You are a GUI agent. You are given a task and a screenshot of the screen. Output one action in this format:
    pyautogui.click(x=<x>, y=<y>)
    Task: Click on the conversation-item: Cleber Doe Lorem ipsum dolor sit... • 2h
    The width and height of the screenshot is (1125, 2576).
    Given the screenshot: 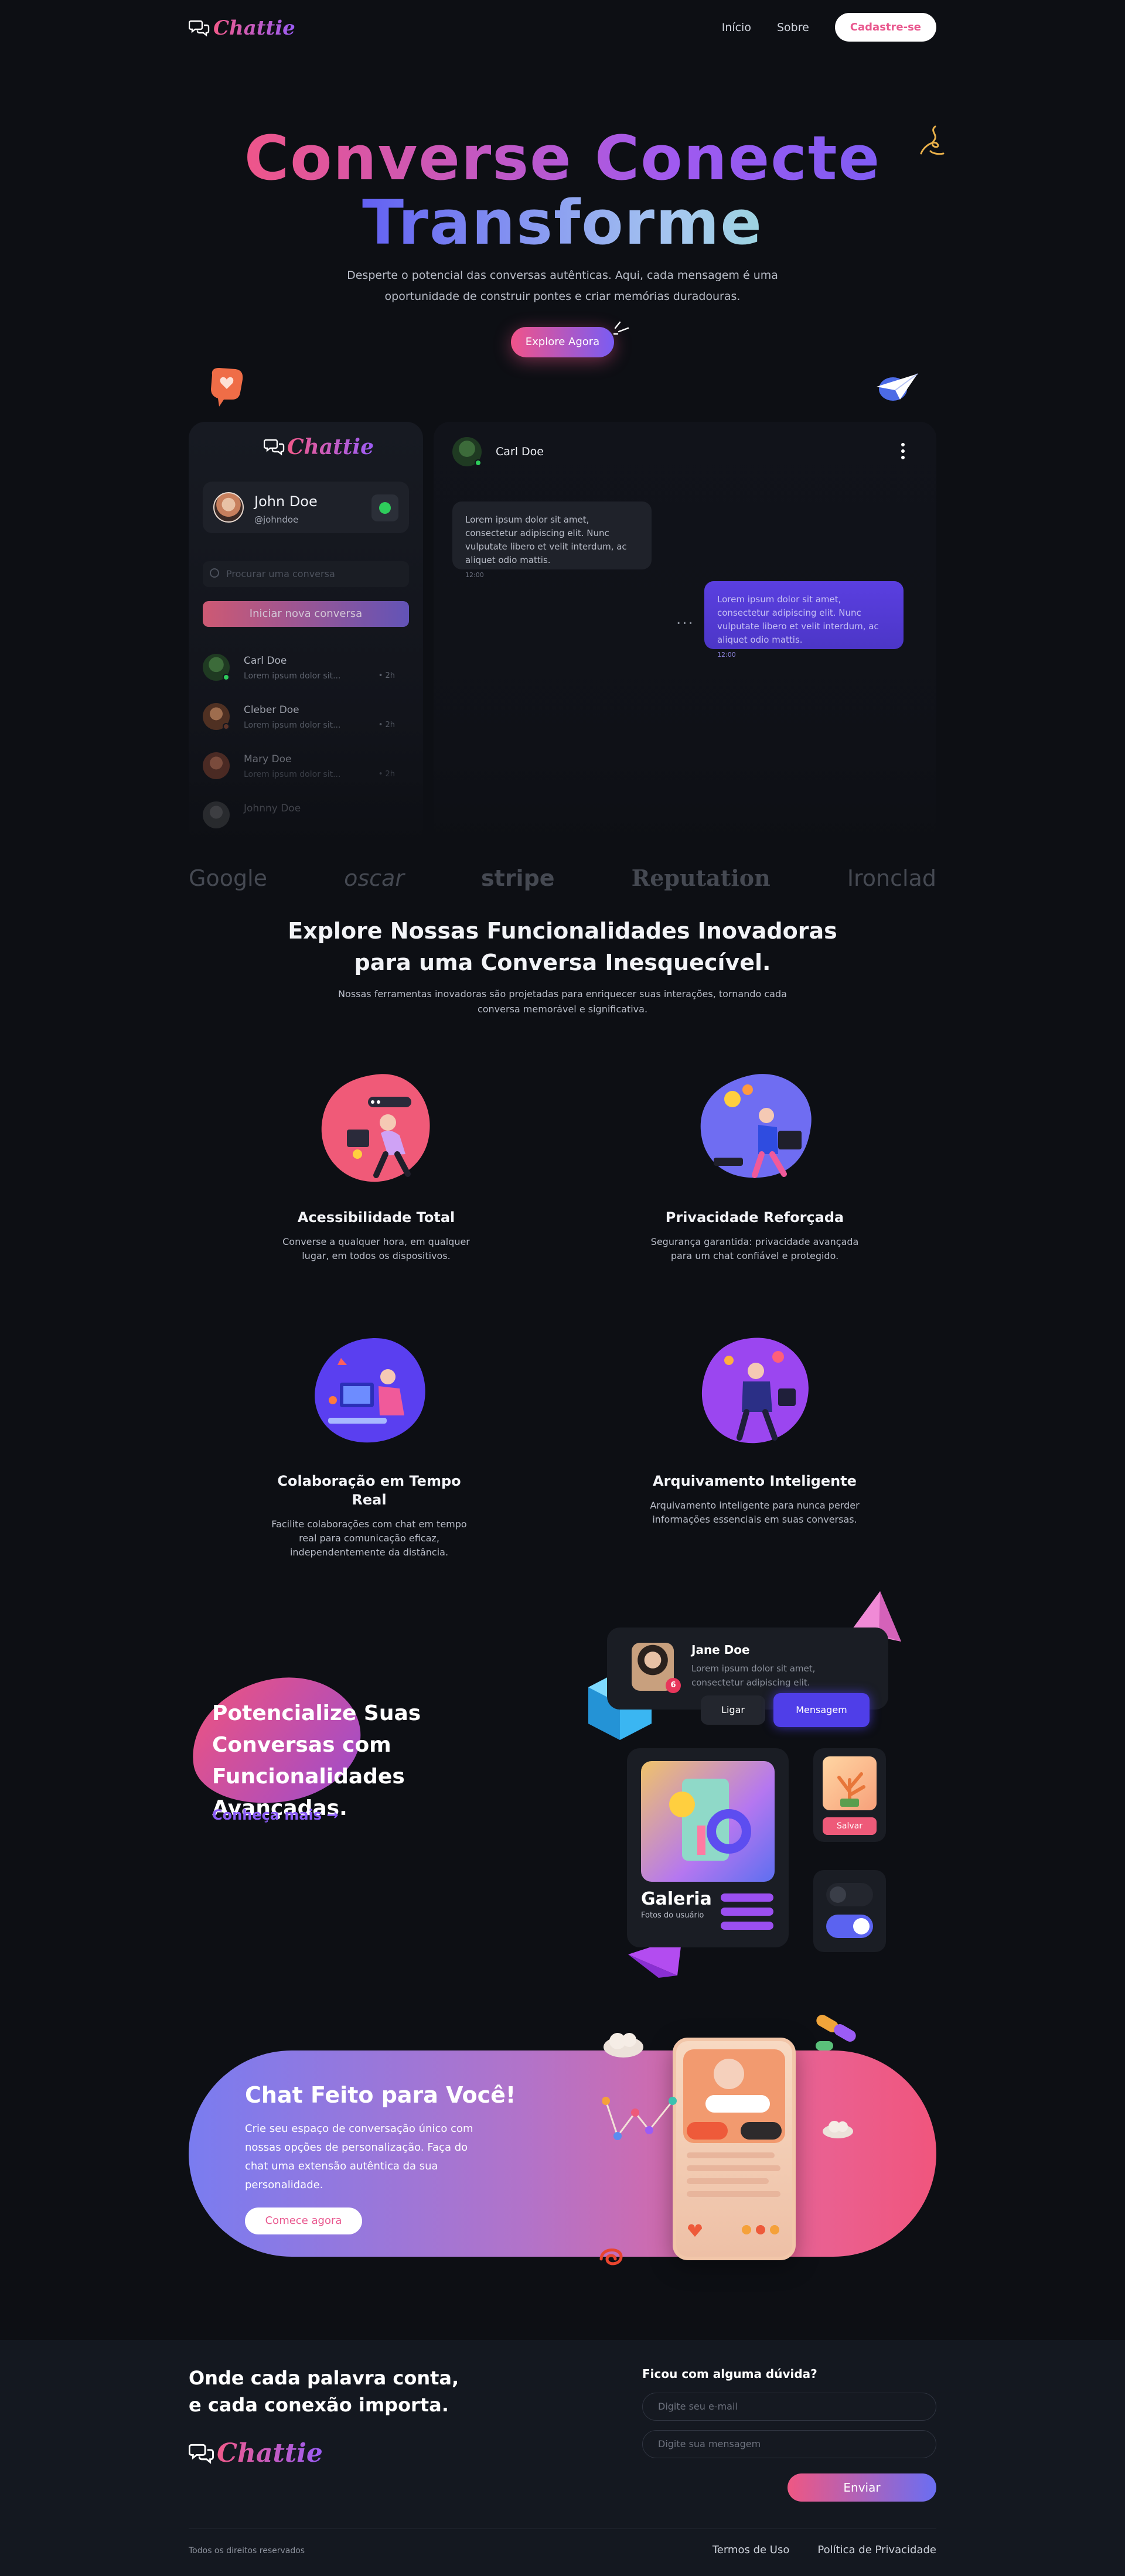 What is the action you would take?
    pyautogui.click(x=306, y=717)
    